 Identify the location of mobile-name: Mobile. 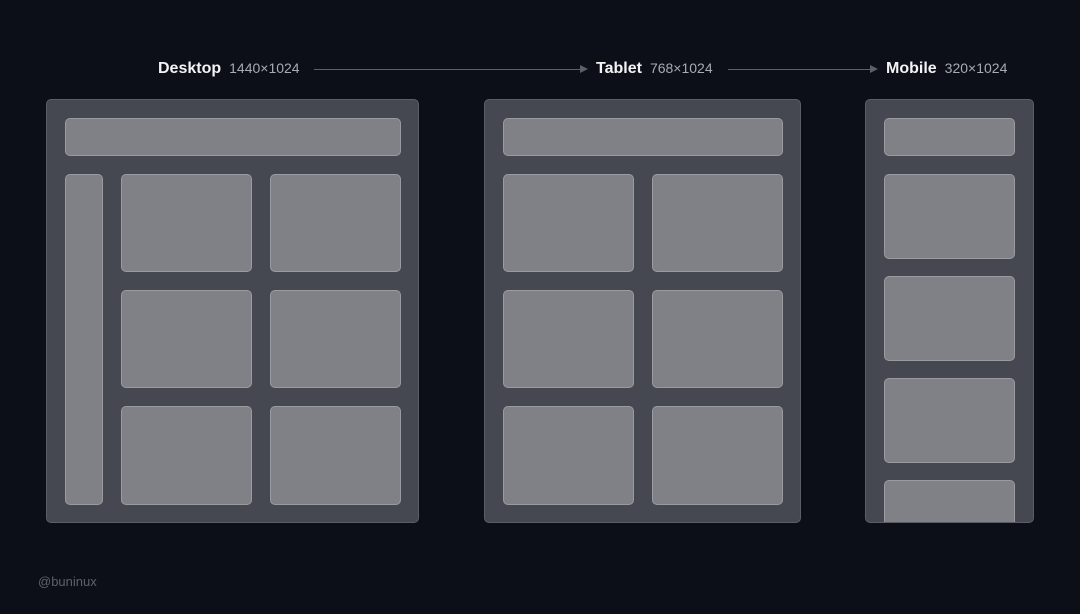
(911, 68).